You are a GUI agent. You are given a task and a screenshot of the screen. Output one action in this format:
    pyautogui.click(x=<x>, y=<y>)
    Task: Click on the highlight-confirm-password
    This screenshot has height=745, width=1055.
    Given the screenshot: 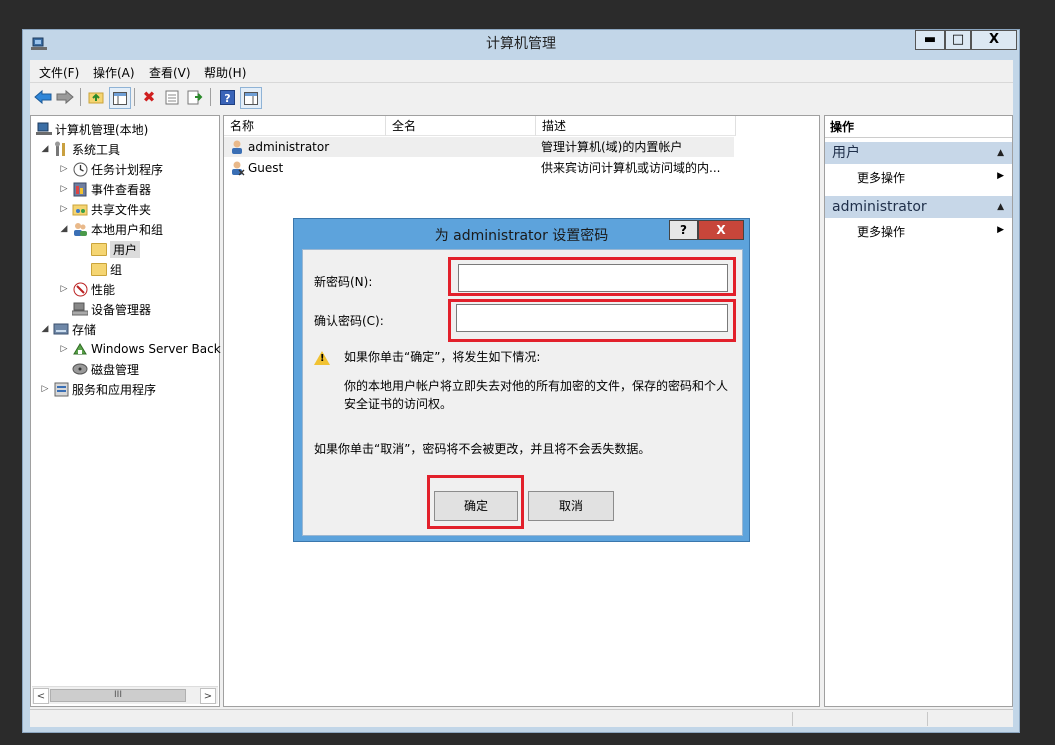 What is the action you would take?
    pyautogui.click(x=592, y=320)
    